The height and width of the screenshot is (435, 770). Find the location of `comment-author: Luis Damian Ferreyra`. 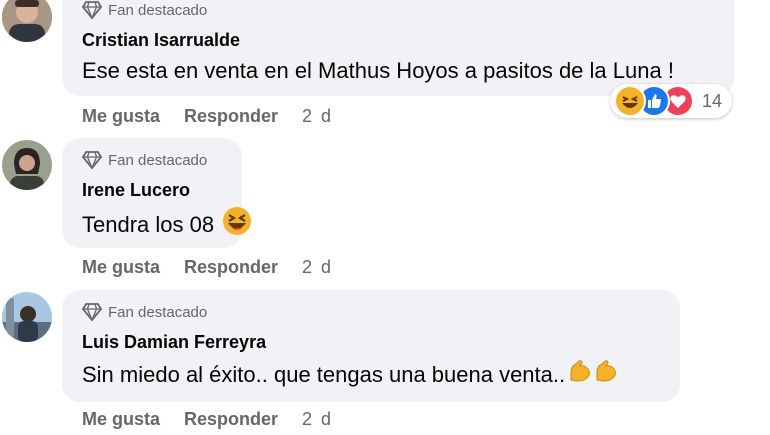

comment-author: Luis Damian Ferreyra is located at coordinates (371, 342).